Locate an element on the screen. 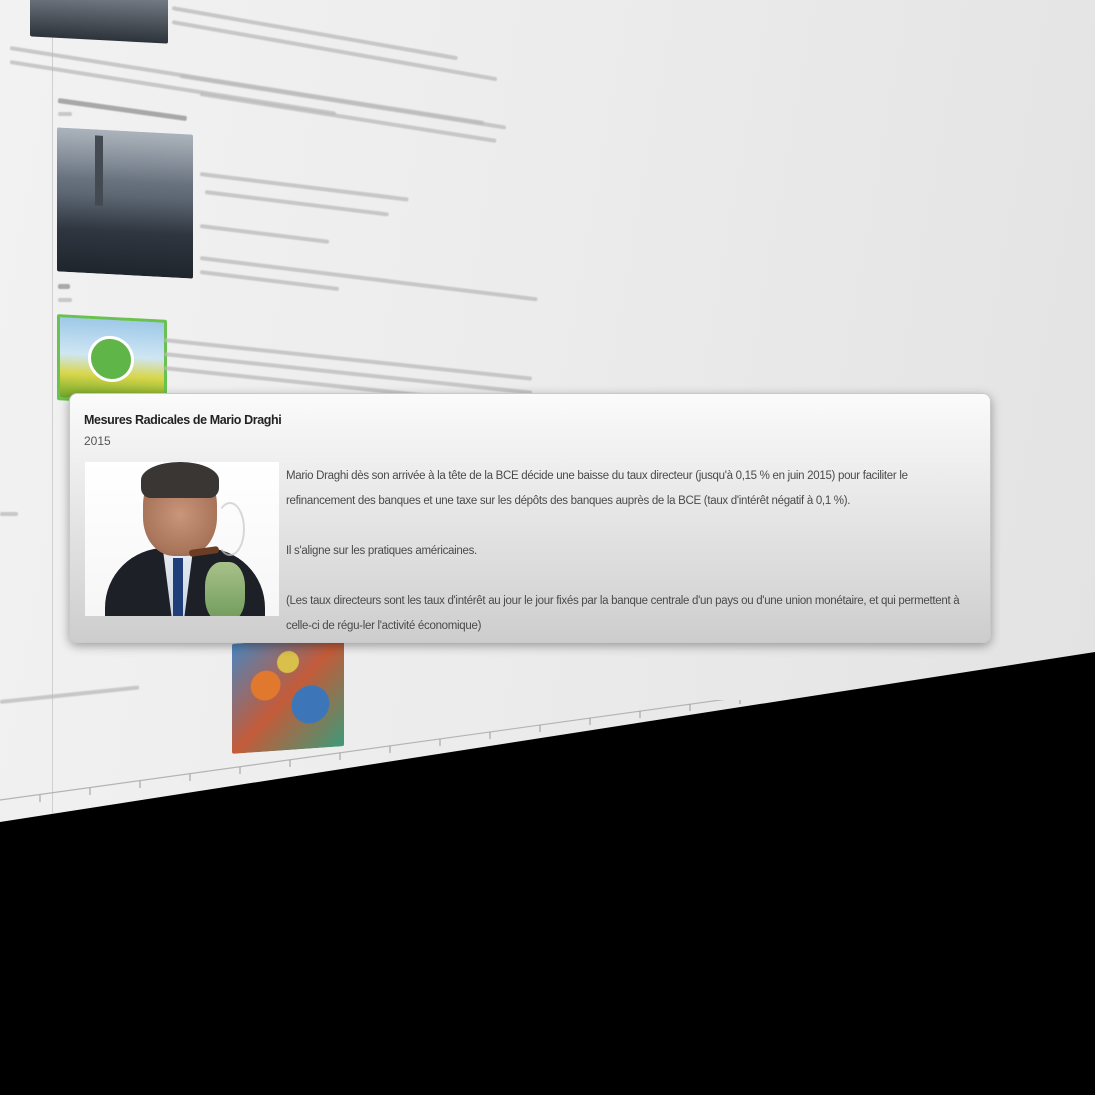 The height and width of the screenshot is (1095, 1095). popup-year: 2015 is located at coordinates (97, 441).